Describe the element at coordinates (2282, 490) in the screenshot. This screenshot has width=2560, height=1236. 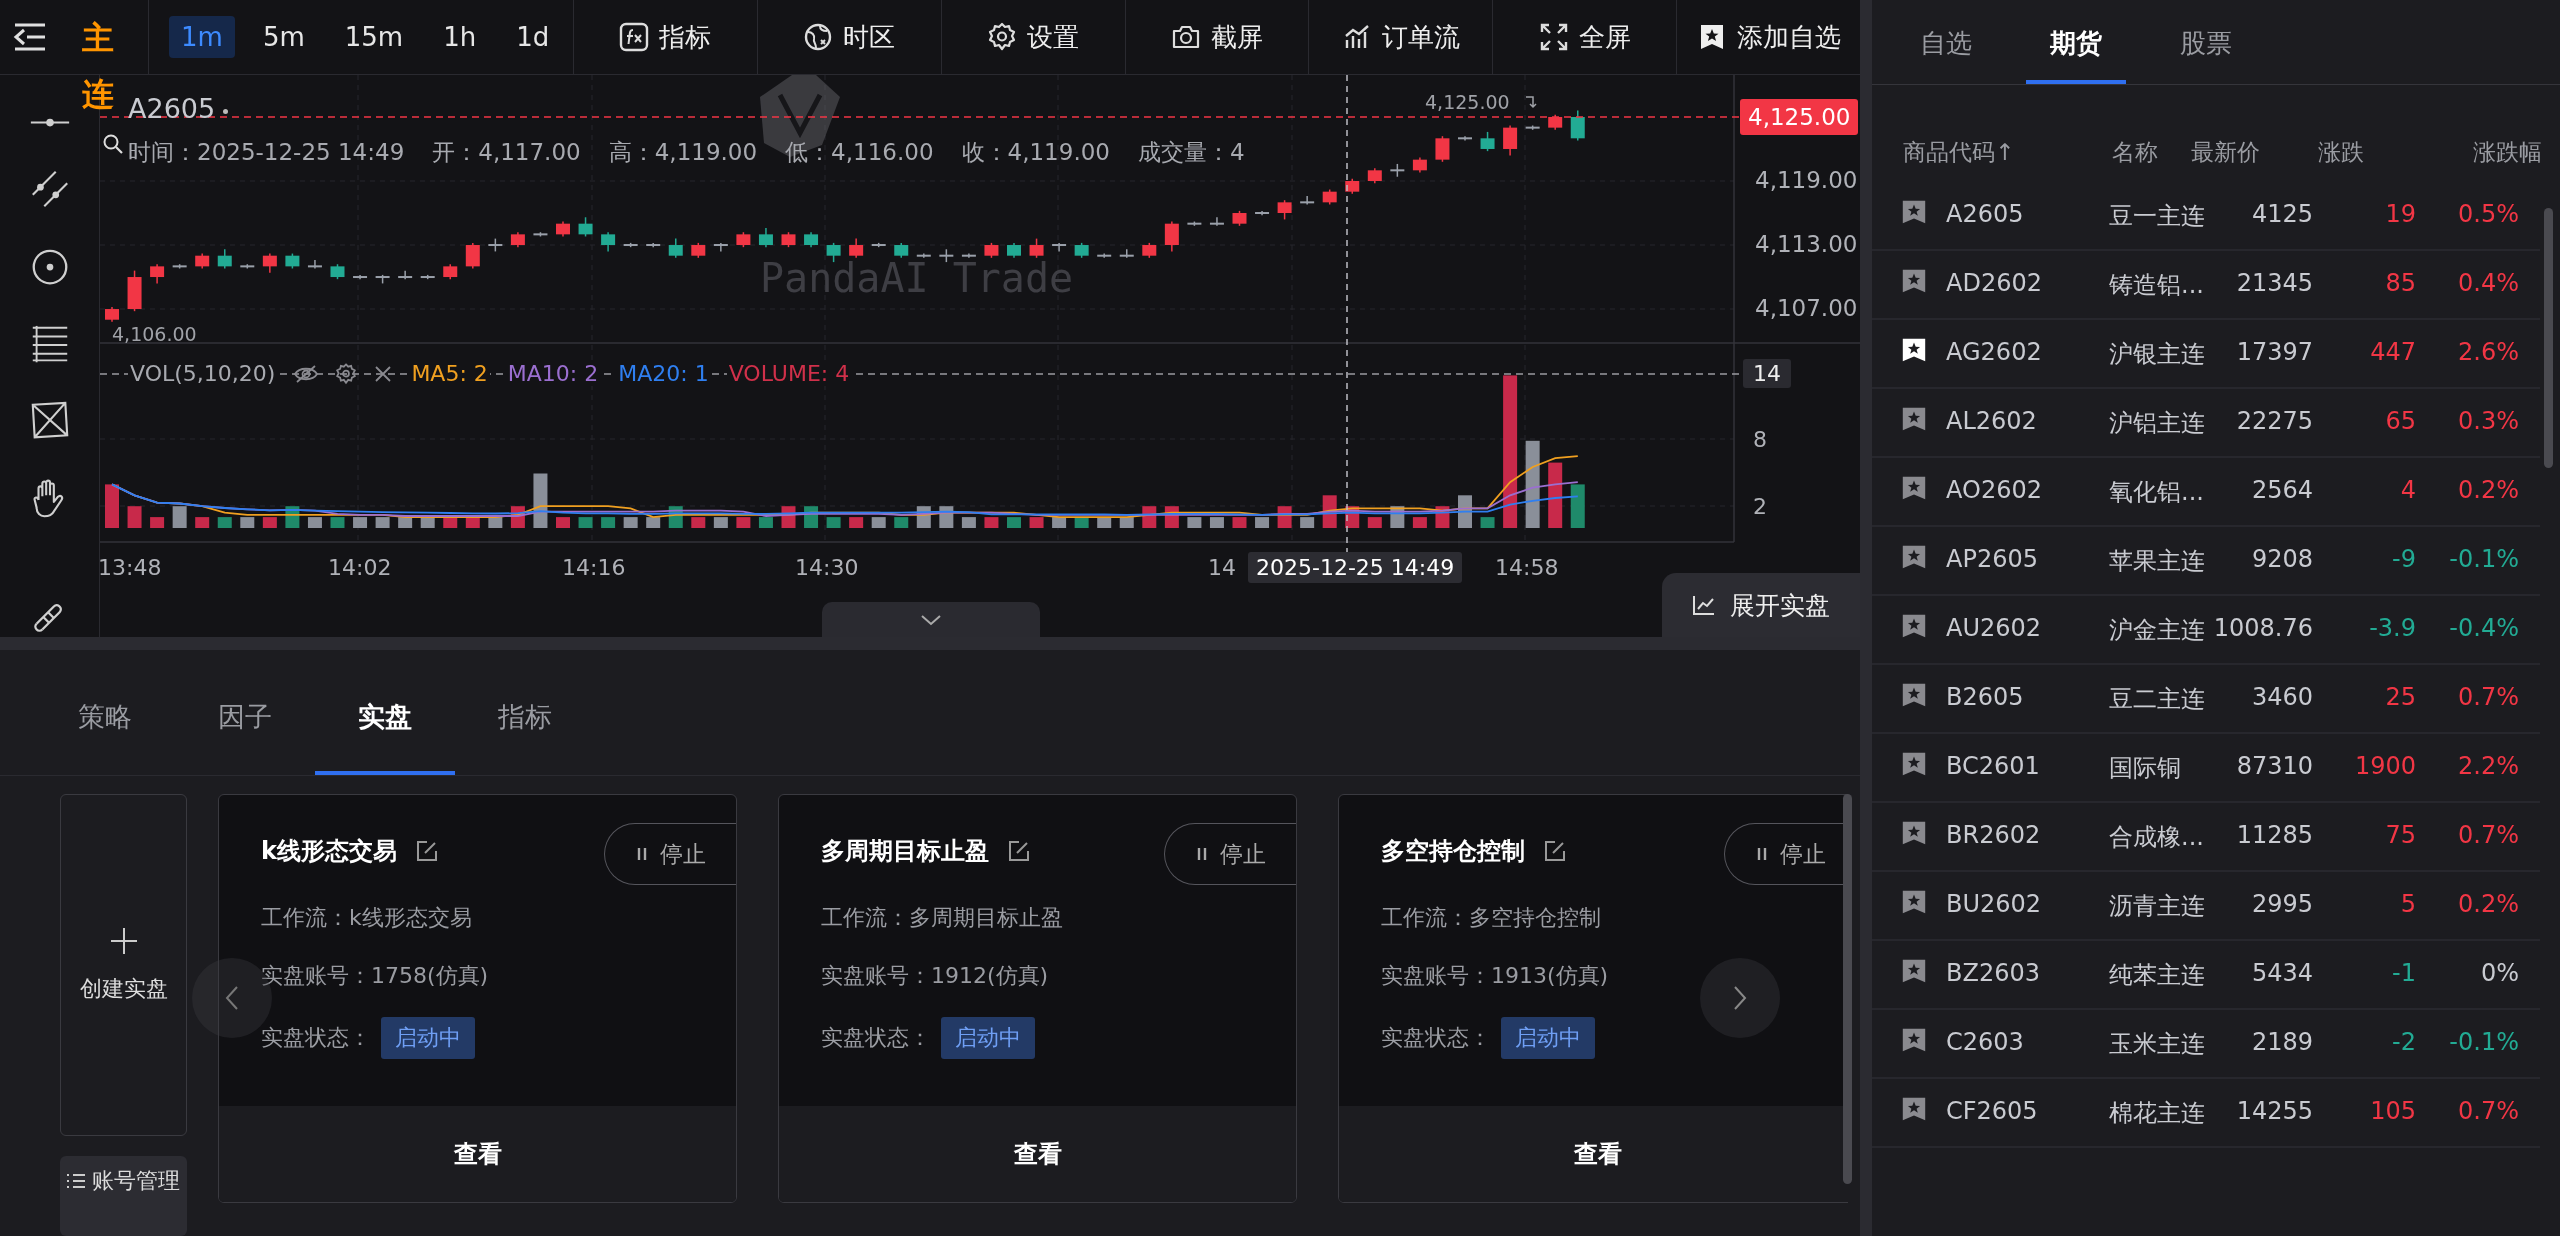
I see `table-cell: 2564` at that location.